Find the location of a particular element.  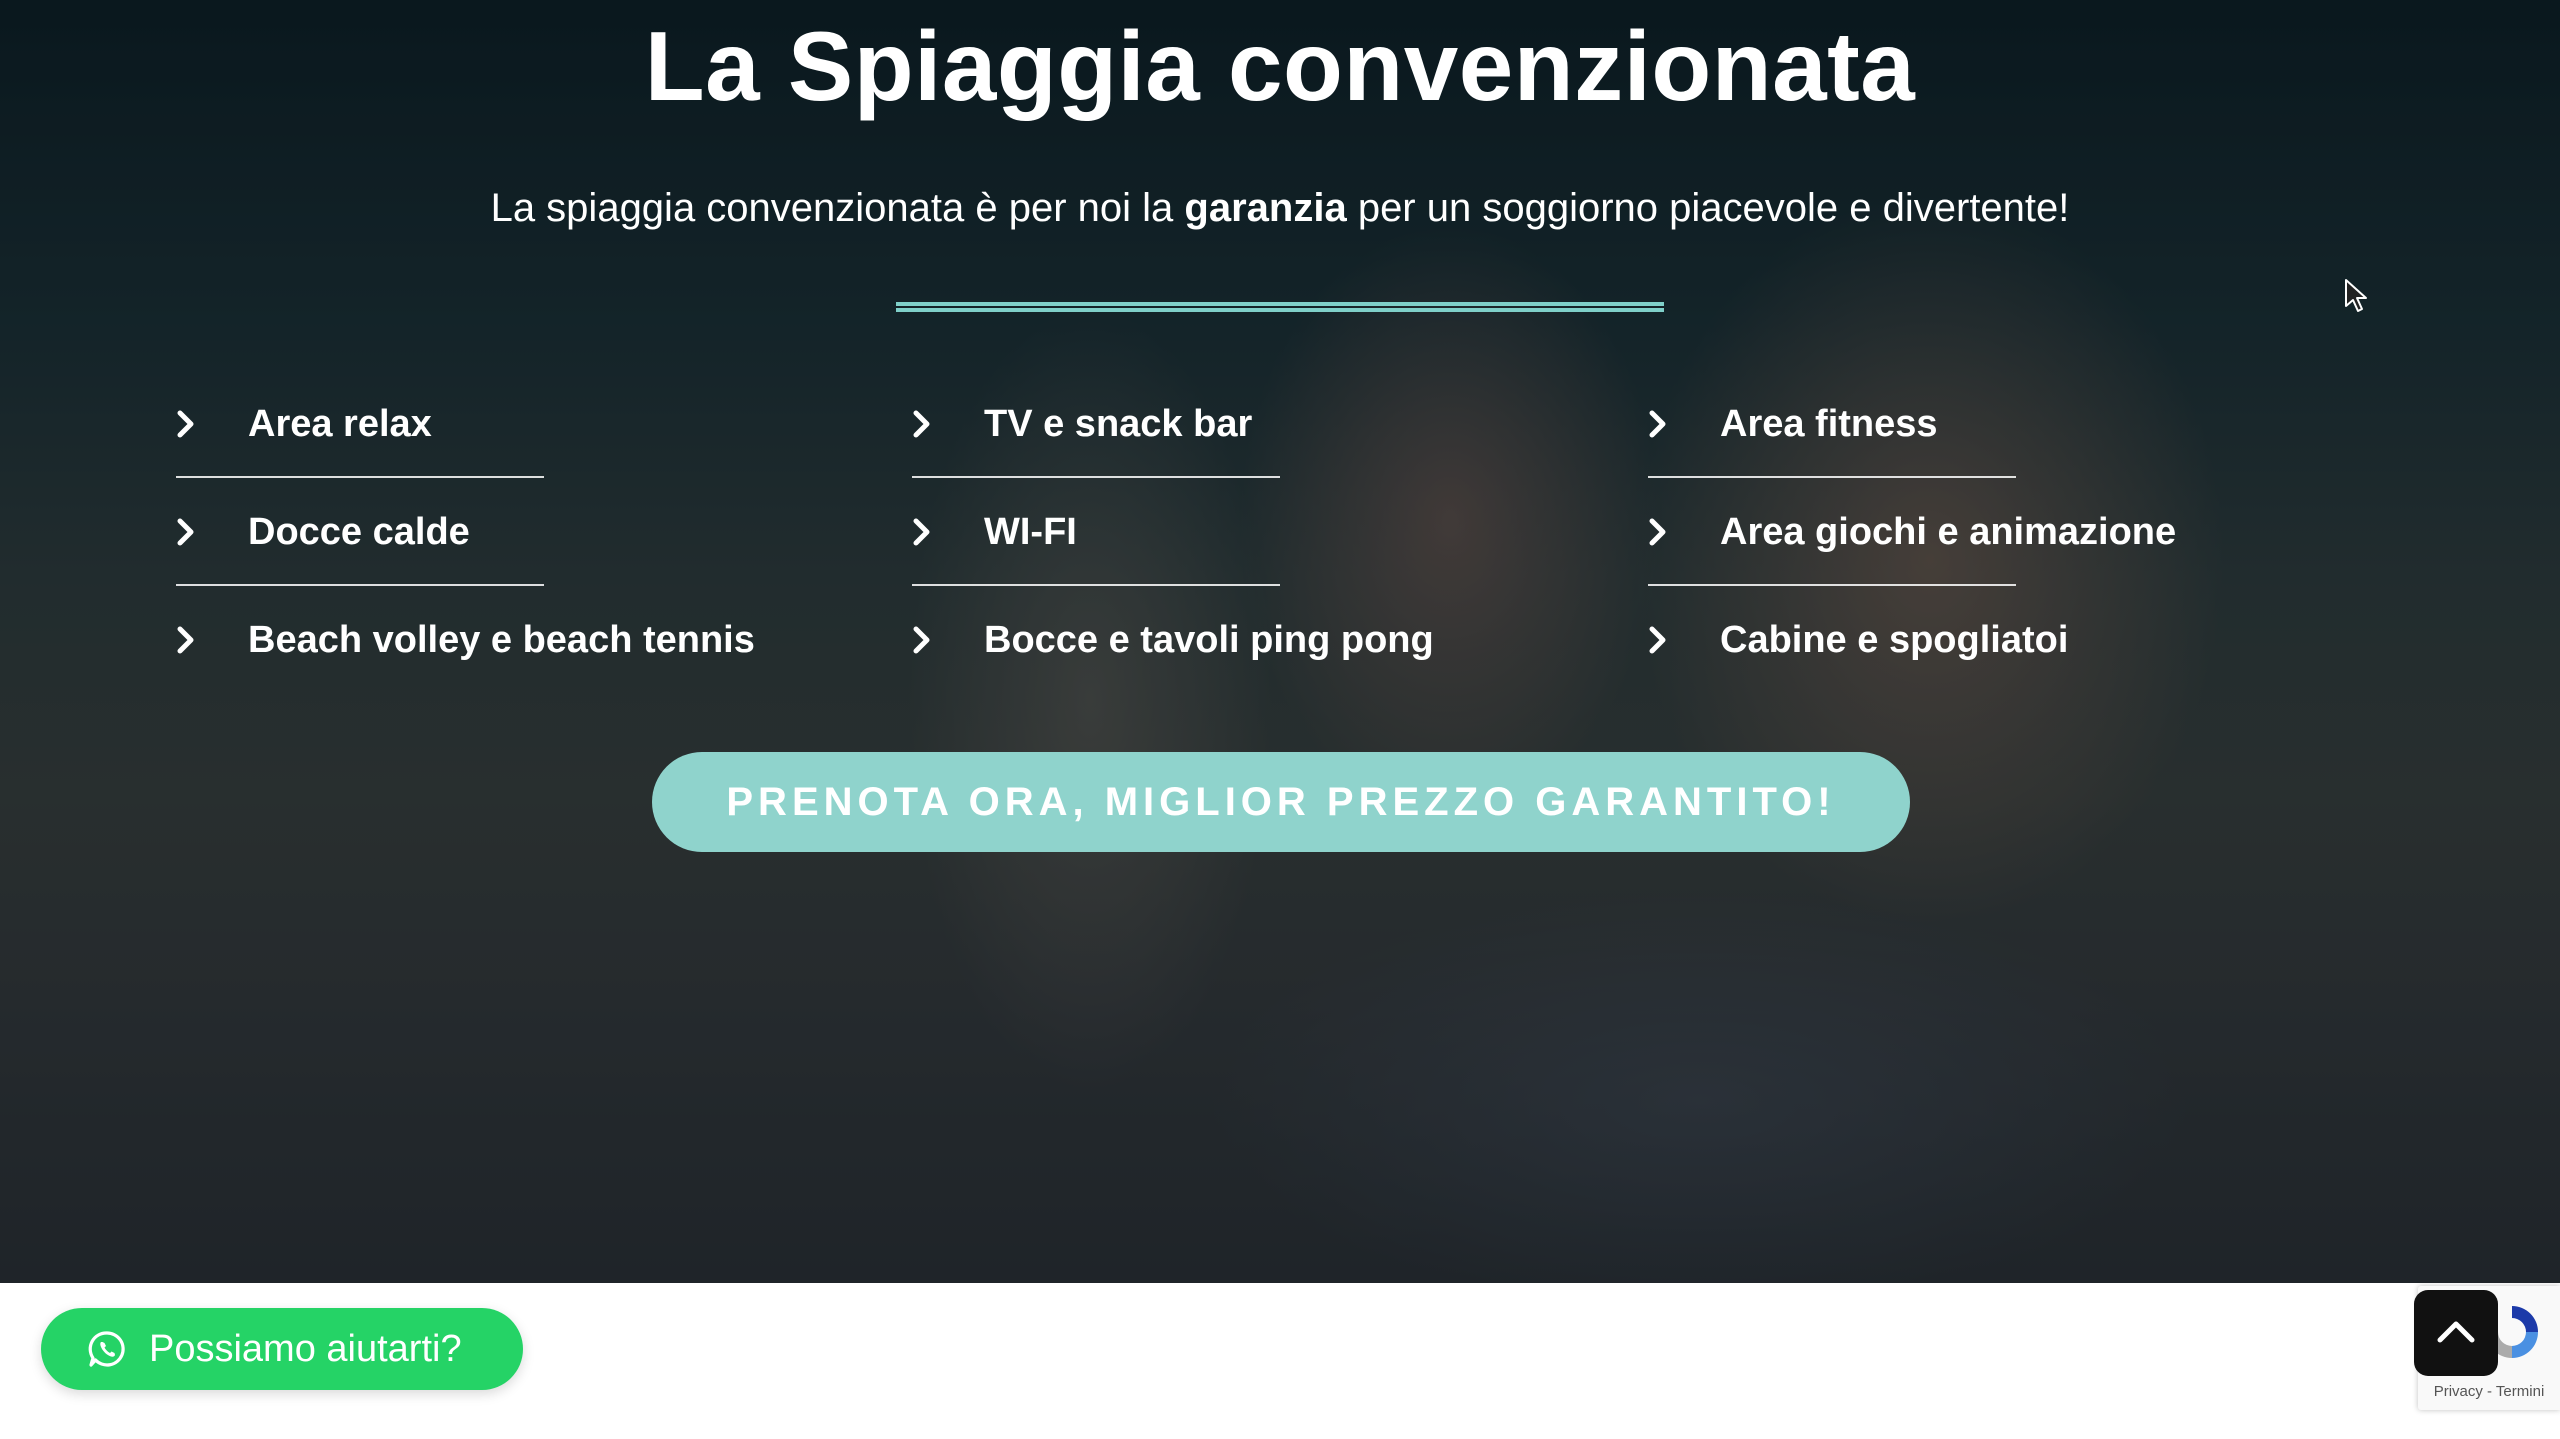

feature-item-docce-calde: Docce calde is located at coordinates (544, 532).